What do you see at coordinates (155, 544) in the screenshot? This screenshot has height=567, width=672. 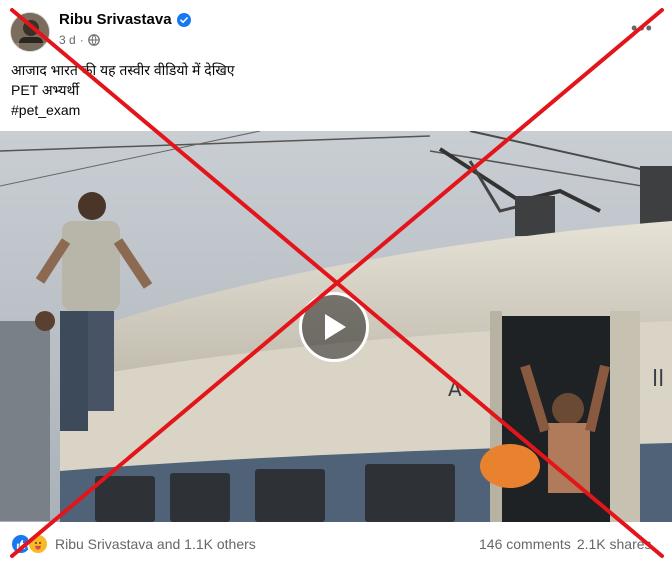 I see `reactions-summary: Ribu Srivastava and 1.1K others` at bounding box center [155, 544].